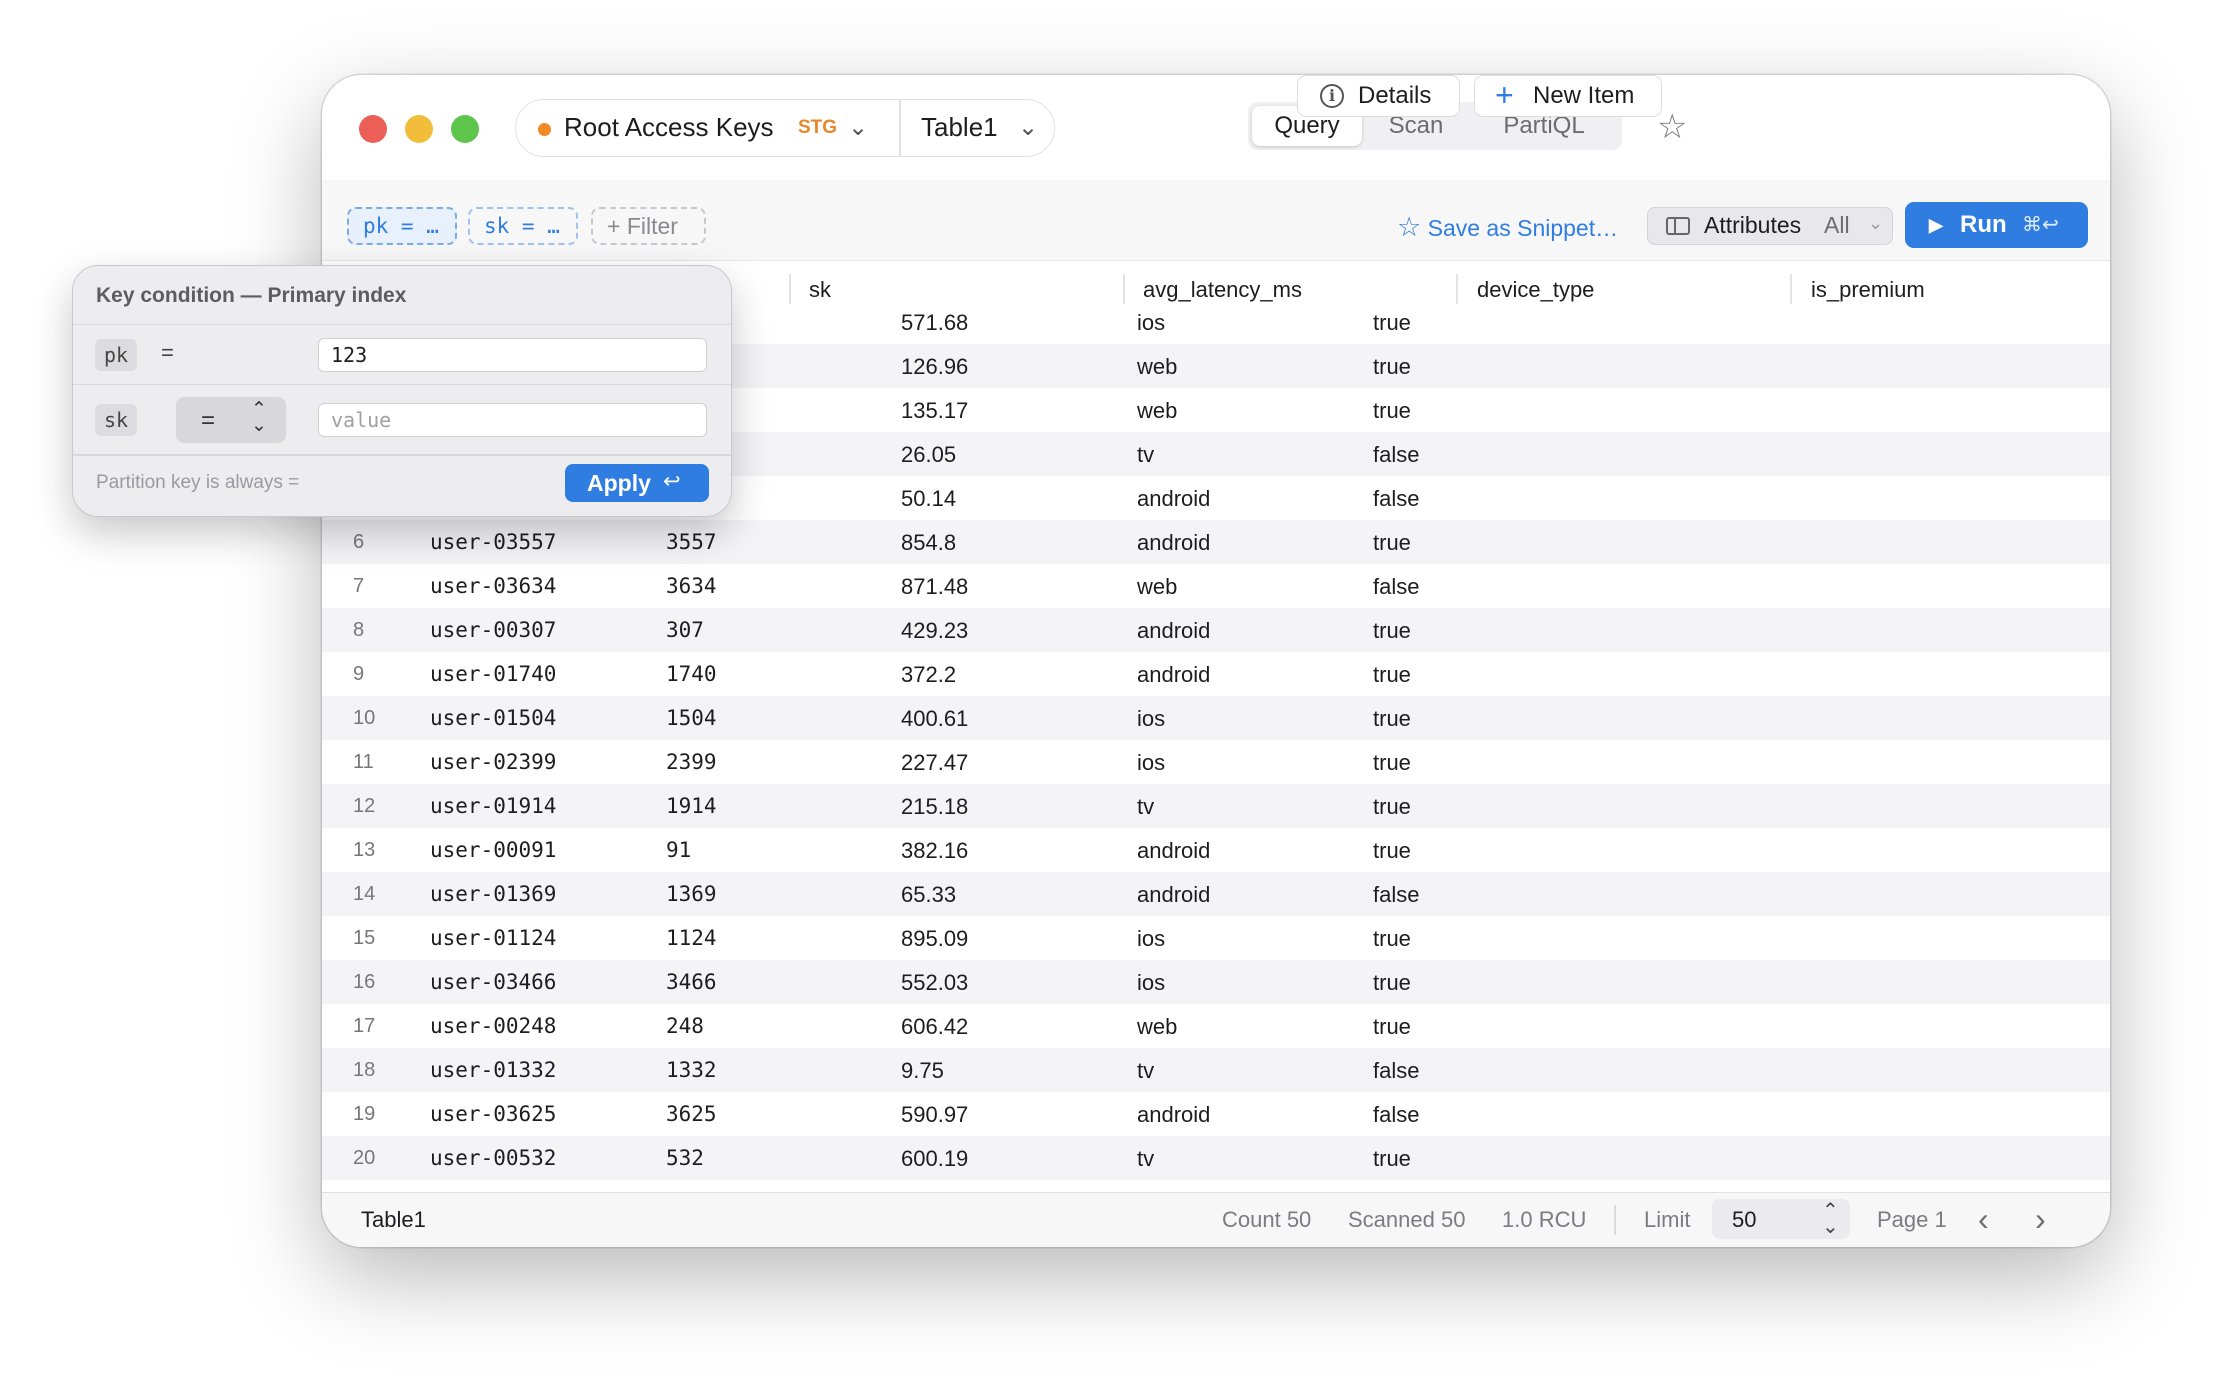  What do you see at coordinates (1544, 1219) in the screenshot?
I see `rcu-usage: 1.0 RCU` at bounding box center [1544, 1219].